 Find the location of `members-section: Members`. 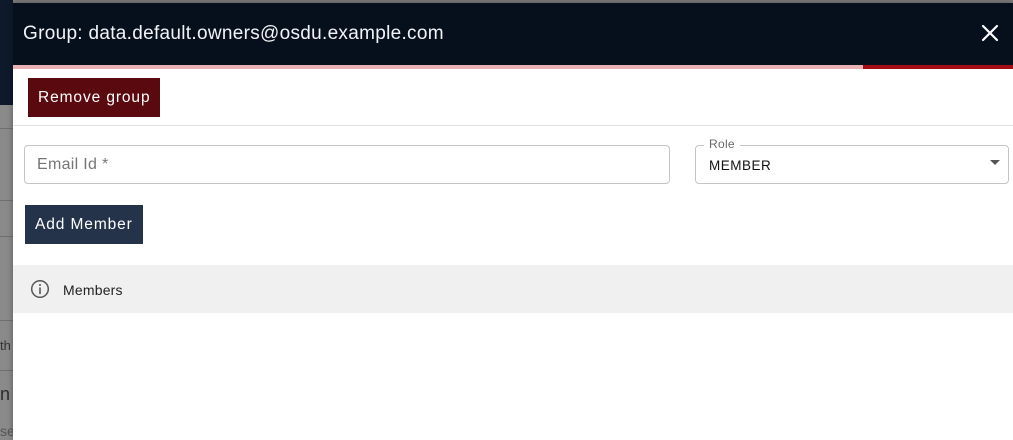

members-section: Members is located at coordinates (513, 289).